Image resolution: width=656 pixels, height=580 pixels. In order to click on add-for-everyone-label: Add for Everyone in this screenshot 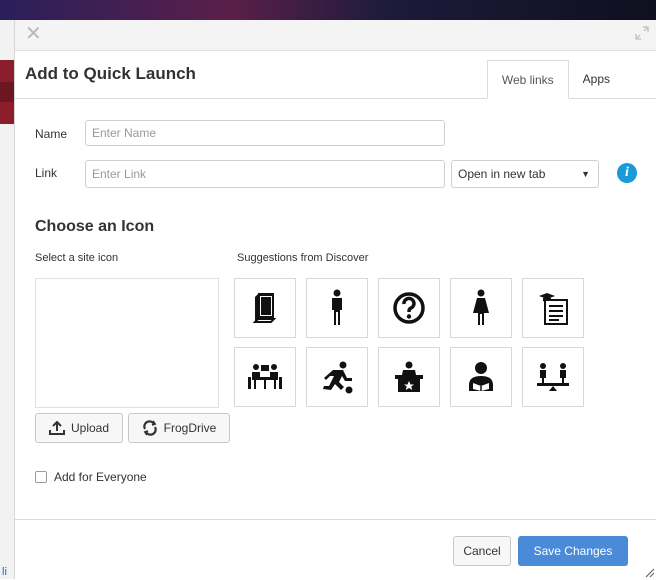, I will do `click(100, 477)`.